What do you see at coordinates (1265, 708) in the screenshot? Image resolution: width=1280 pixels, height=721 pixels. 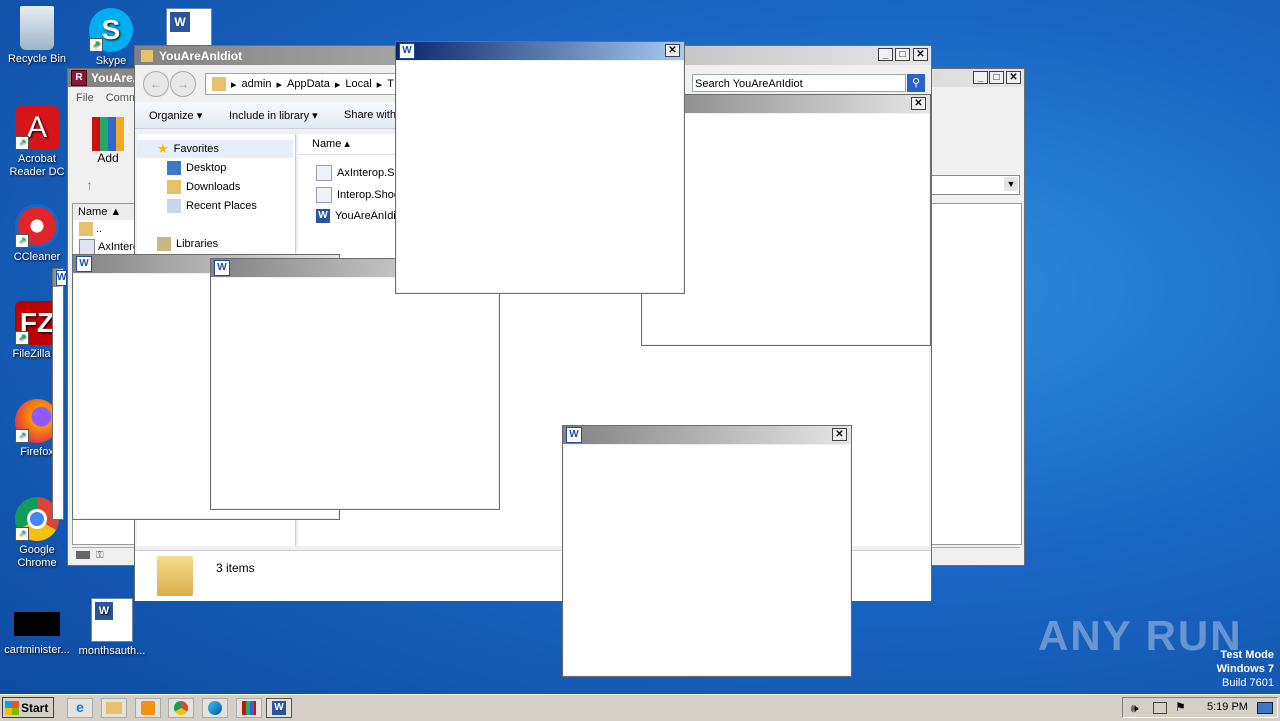 I see `show-desktop-icon` at bounding box center [1265, 708].